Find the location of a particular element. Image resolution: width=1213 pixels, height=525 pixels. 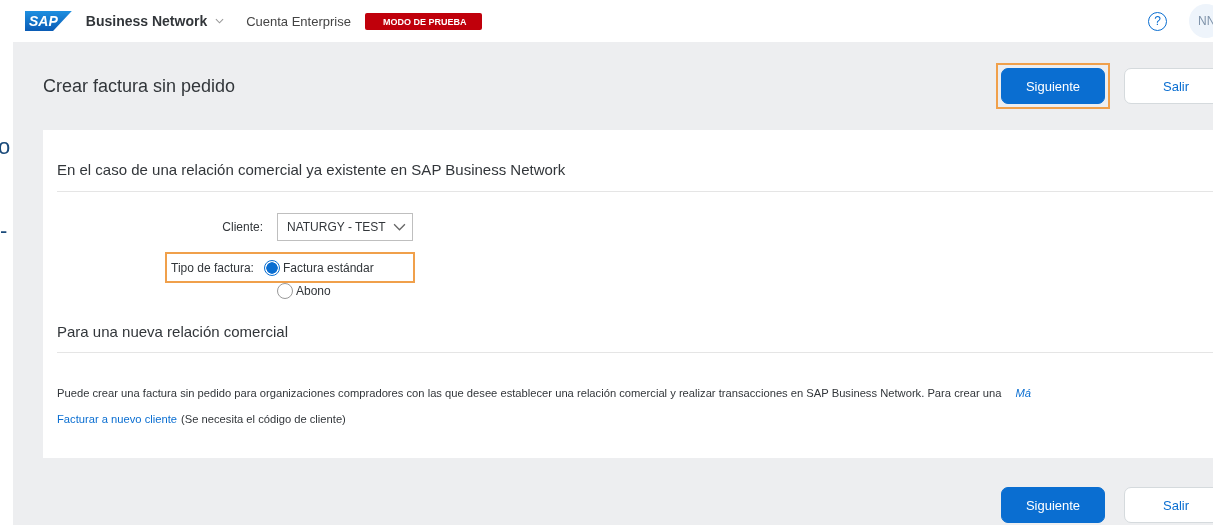

caret-icon is located at coordinates (220, 21).